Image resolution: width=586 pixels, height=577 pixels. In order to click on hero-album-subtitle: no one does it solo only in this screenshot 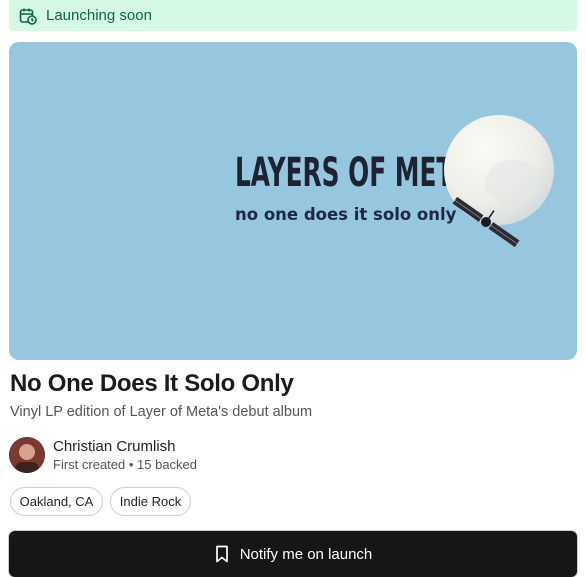, I will do `click(346, 214)`.